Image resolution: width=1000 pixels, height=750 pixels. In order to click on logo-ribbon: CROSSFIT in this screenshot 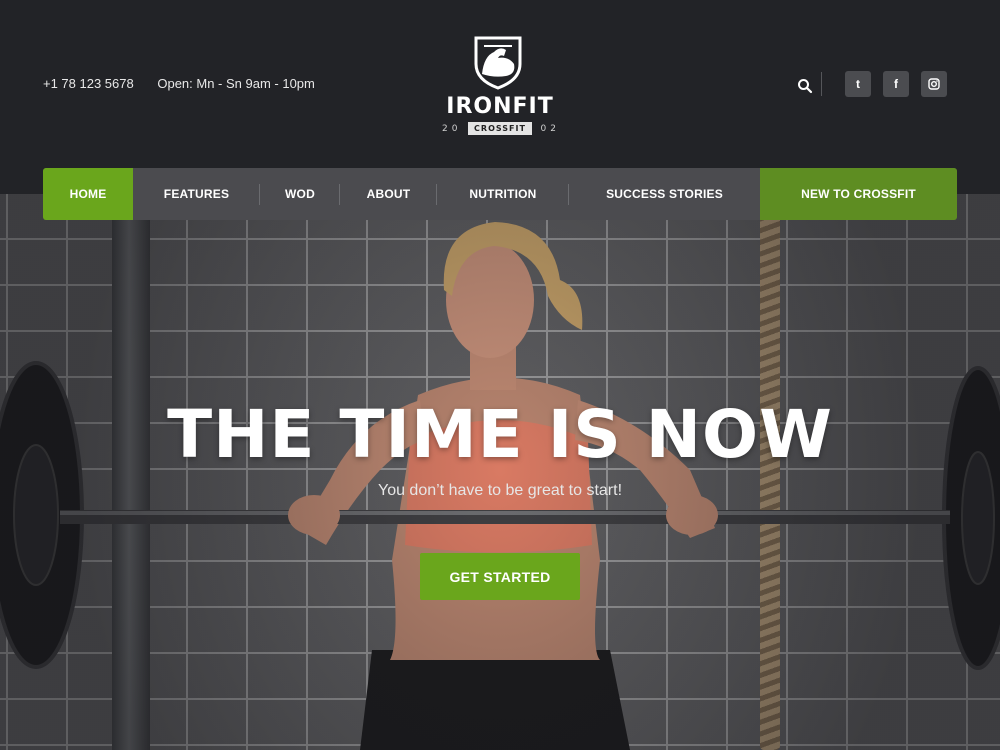, I will do `click(500, 128)`.